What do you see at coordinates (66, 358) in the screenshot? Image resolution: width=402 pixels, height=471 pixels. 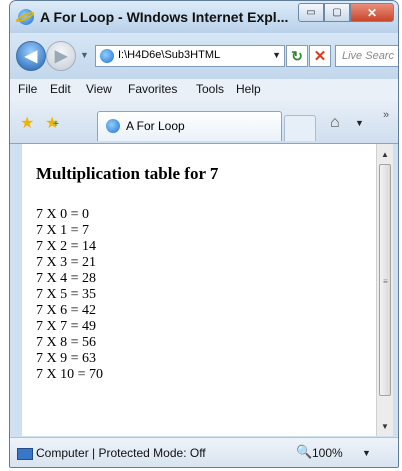 I see `table-row: 7 X 9 = 63` at bounding box center [66, 358].